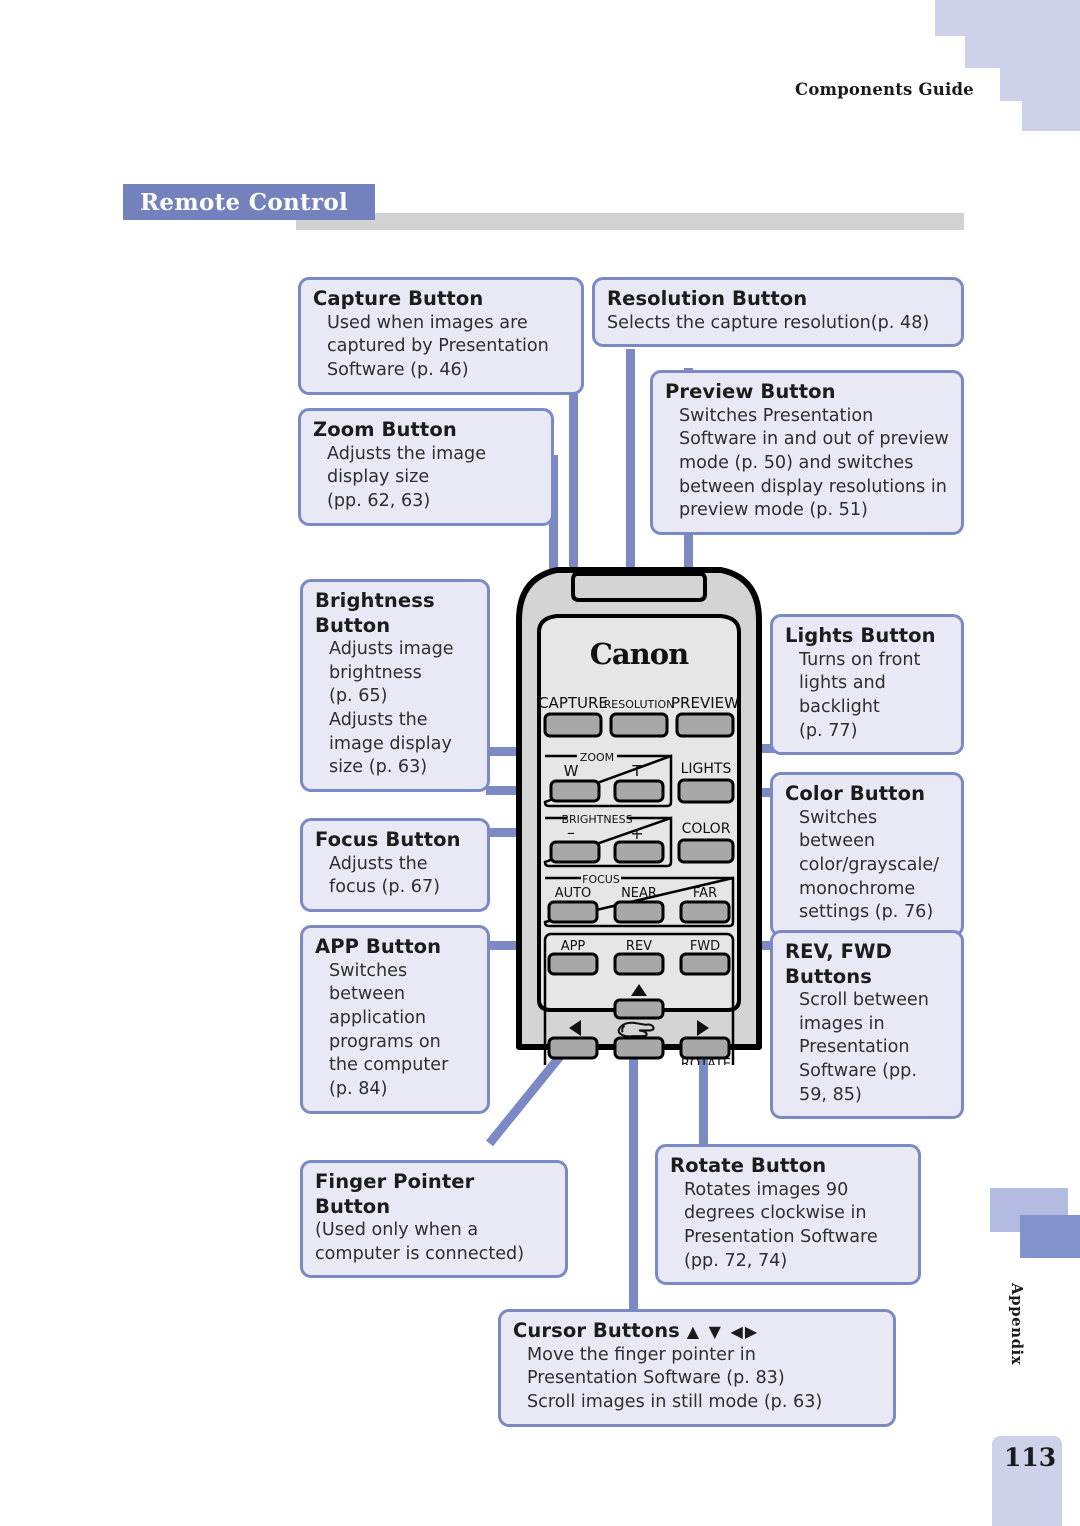  What do you see at coordinates (378, 946) in the screenshot?
I see `callout-title: APP Button` at bounding box center [378, 946].